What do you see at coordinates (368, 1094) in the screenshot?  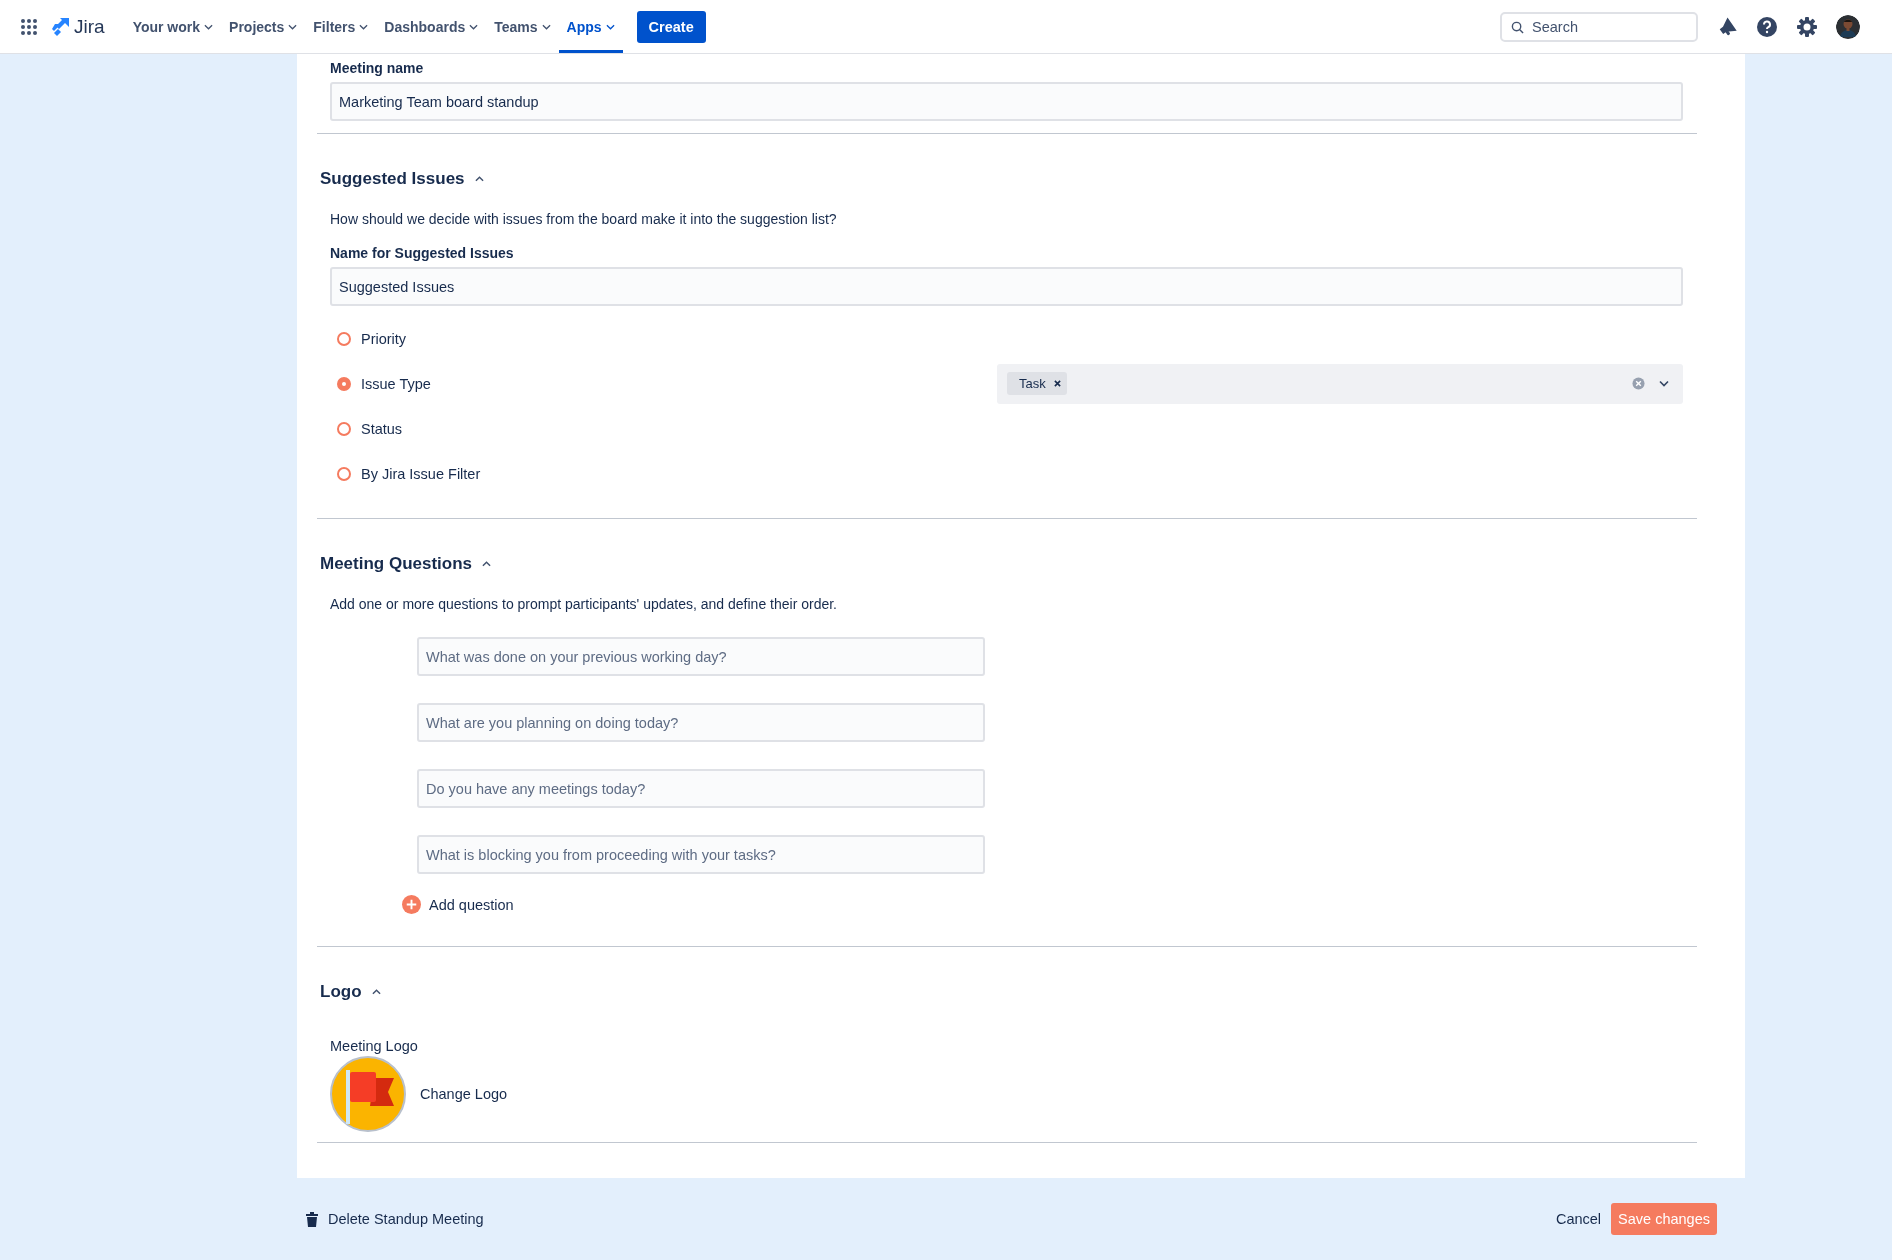 I see `flag-logo-icon` at bounding box center [368, 1094].